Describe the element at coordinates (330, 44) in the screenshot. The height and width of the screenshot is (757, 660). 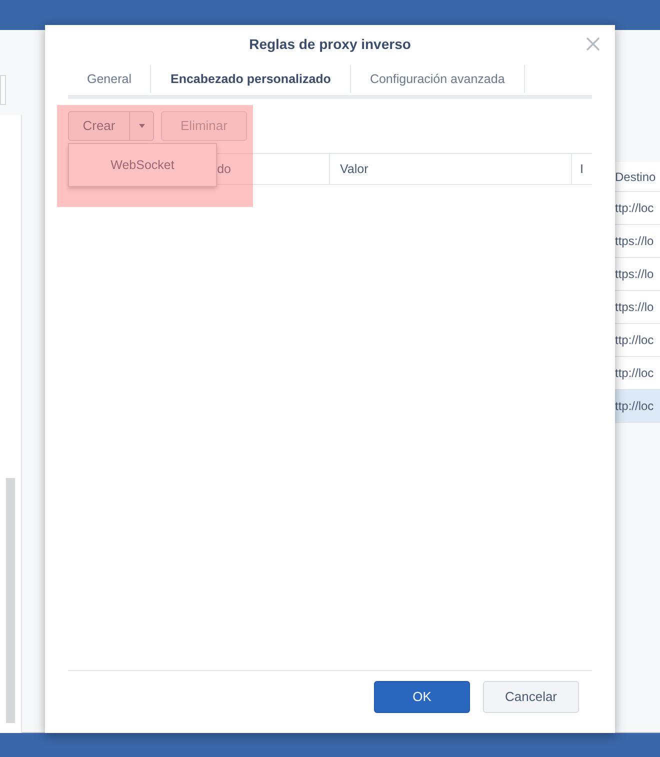
I see `dialog-title: Reglas de proxy inverso` at that location.